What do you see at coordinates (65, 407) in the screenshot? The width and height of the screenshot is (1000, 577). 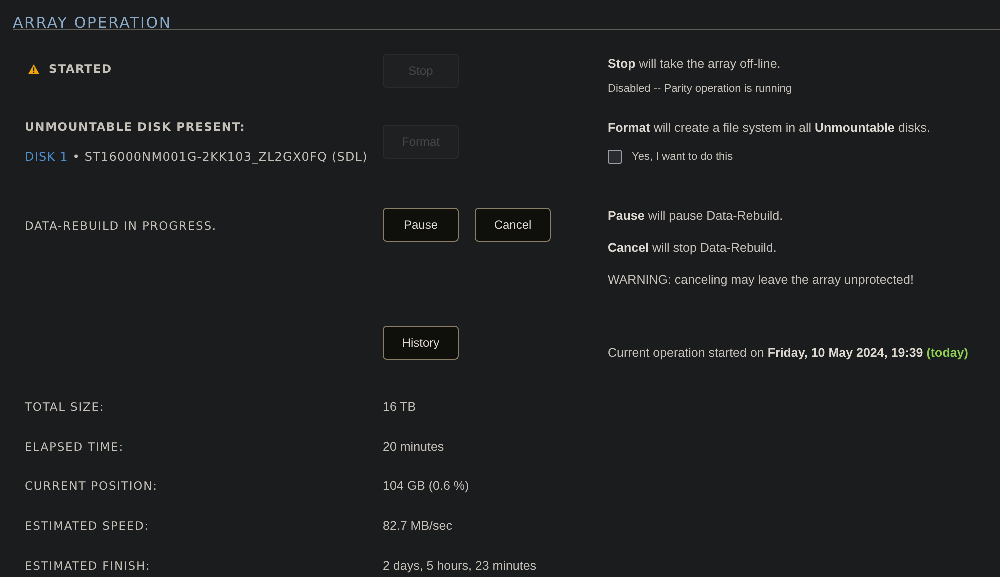 I see `stat-label: TOTAL SIZE:` at bounding box center [65, 407].